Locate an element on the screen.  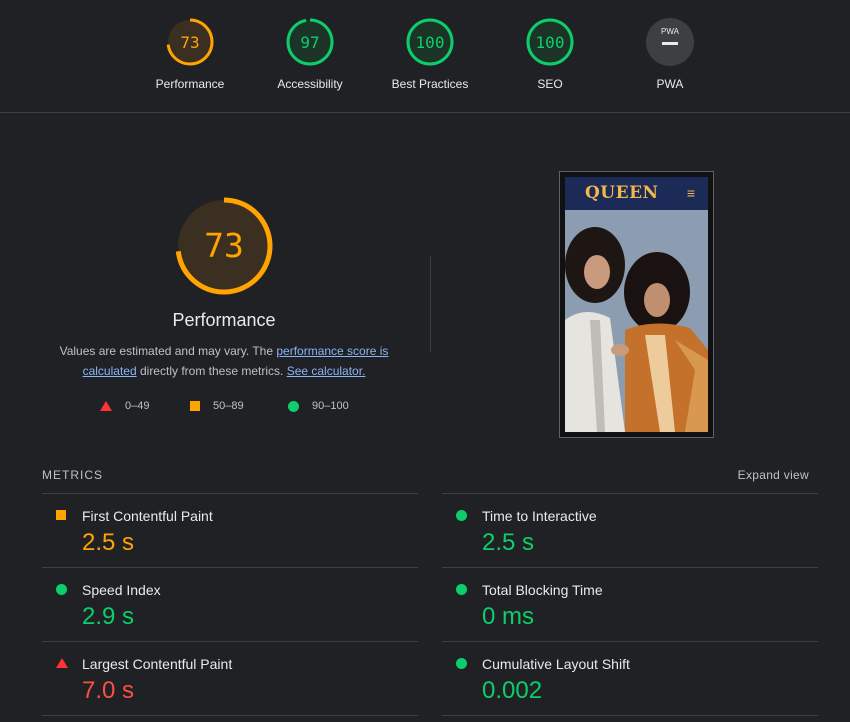
best-practices-mini-score: 100 is located at coordinates (430, 42).